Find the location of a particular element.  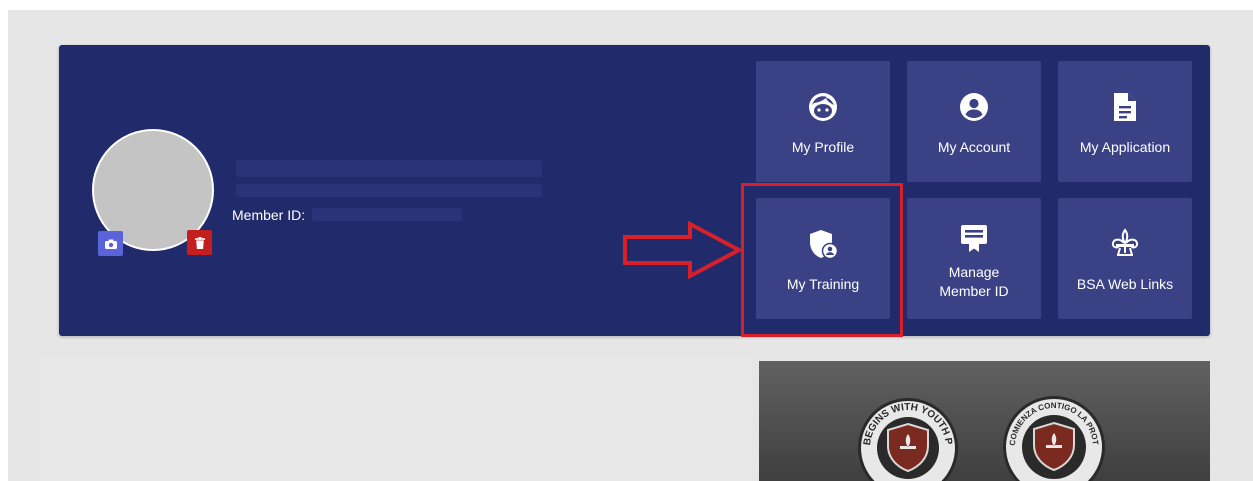

tile-bsa-web-links: BSA Web Links is located at coordinates (1125, 258).